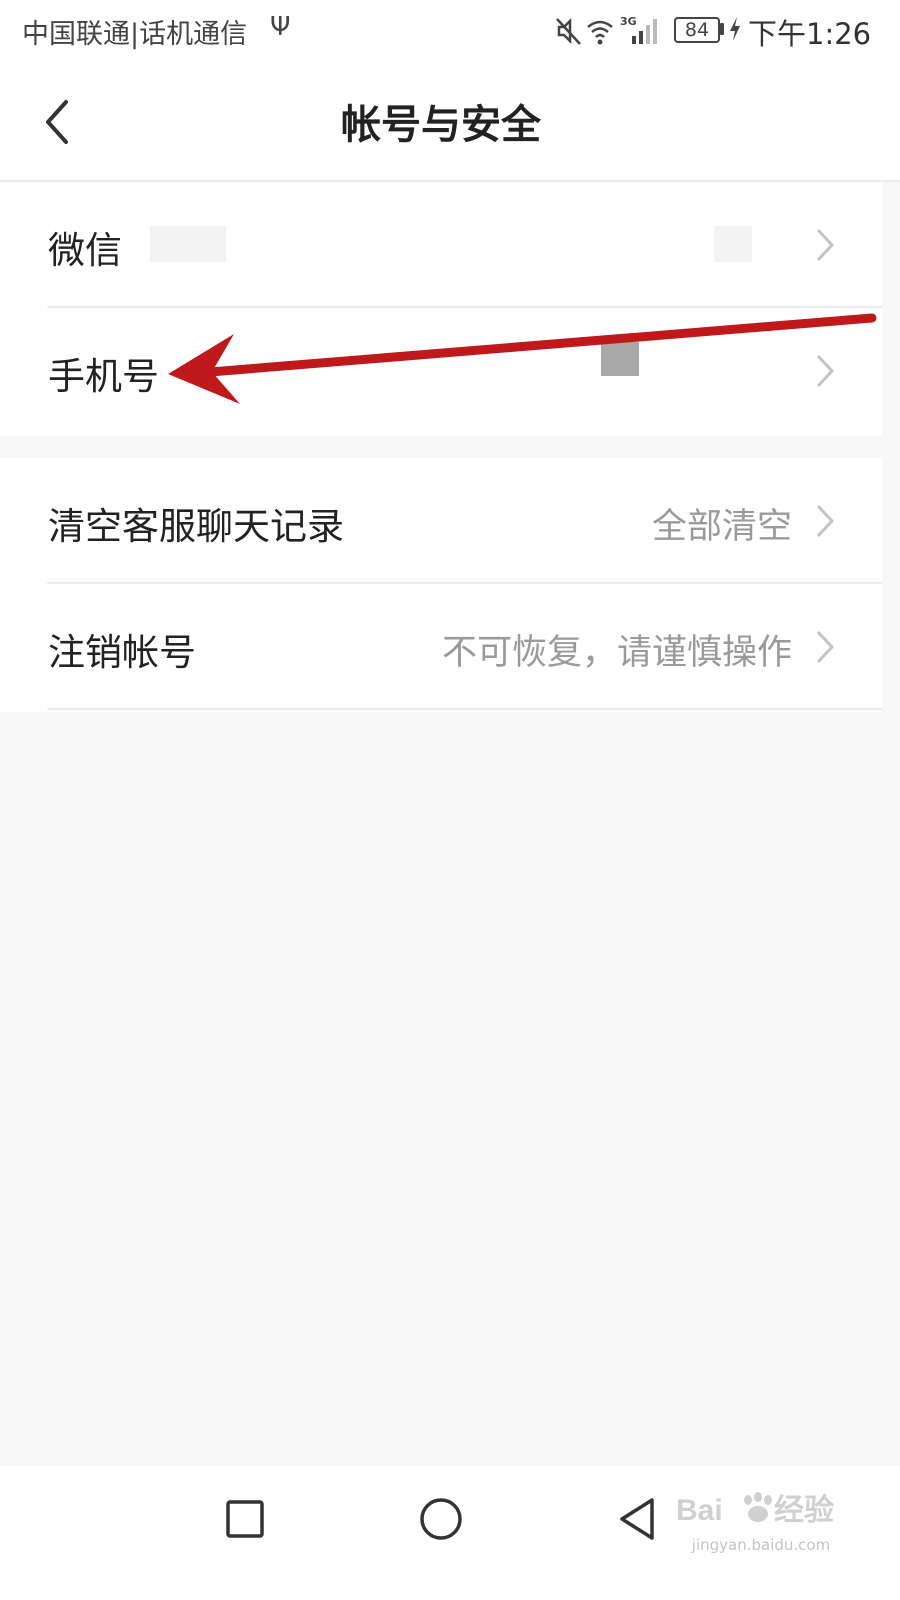 This screenshot has width=900, height=1600. I want to click on row-value: 全部清空, so click(721, 527).